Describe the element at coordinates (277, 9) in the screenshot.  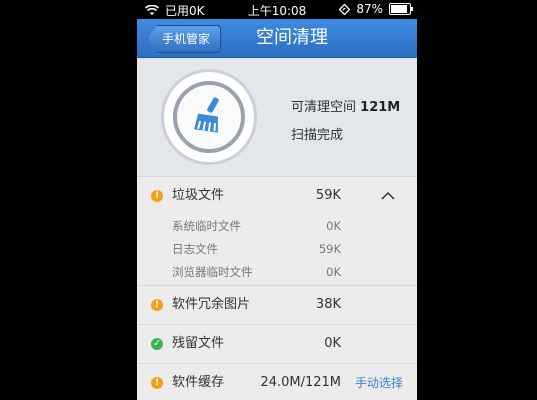
I see `status-bar: 已用0K 上午10:08 87%` at that location.